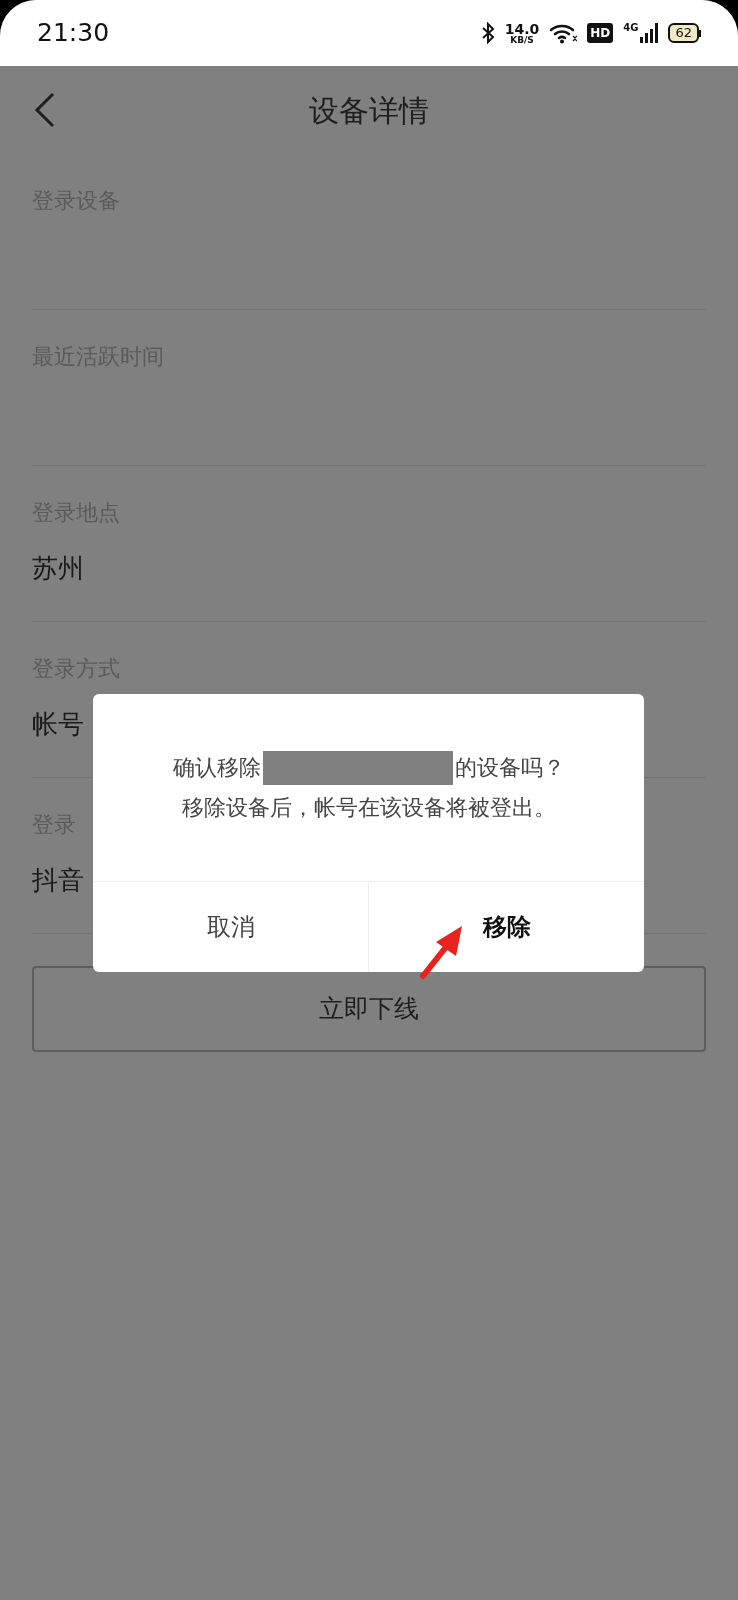 The height and width of the screenshot is (1600, 738). Describe the element at coordinates (216, 767) in the screenshot. I see `dialog-message: 确认移除` at that location.